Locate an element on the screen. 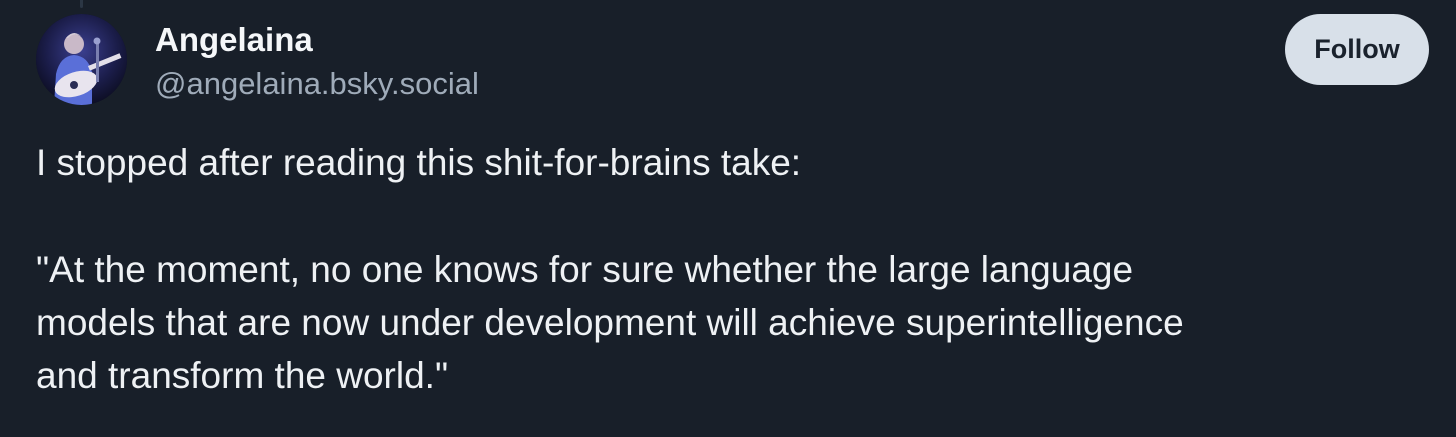 The height and width of the screenshot is (437, 1456). paragraph-break is located at coordinates (736, 216).